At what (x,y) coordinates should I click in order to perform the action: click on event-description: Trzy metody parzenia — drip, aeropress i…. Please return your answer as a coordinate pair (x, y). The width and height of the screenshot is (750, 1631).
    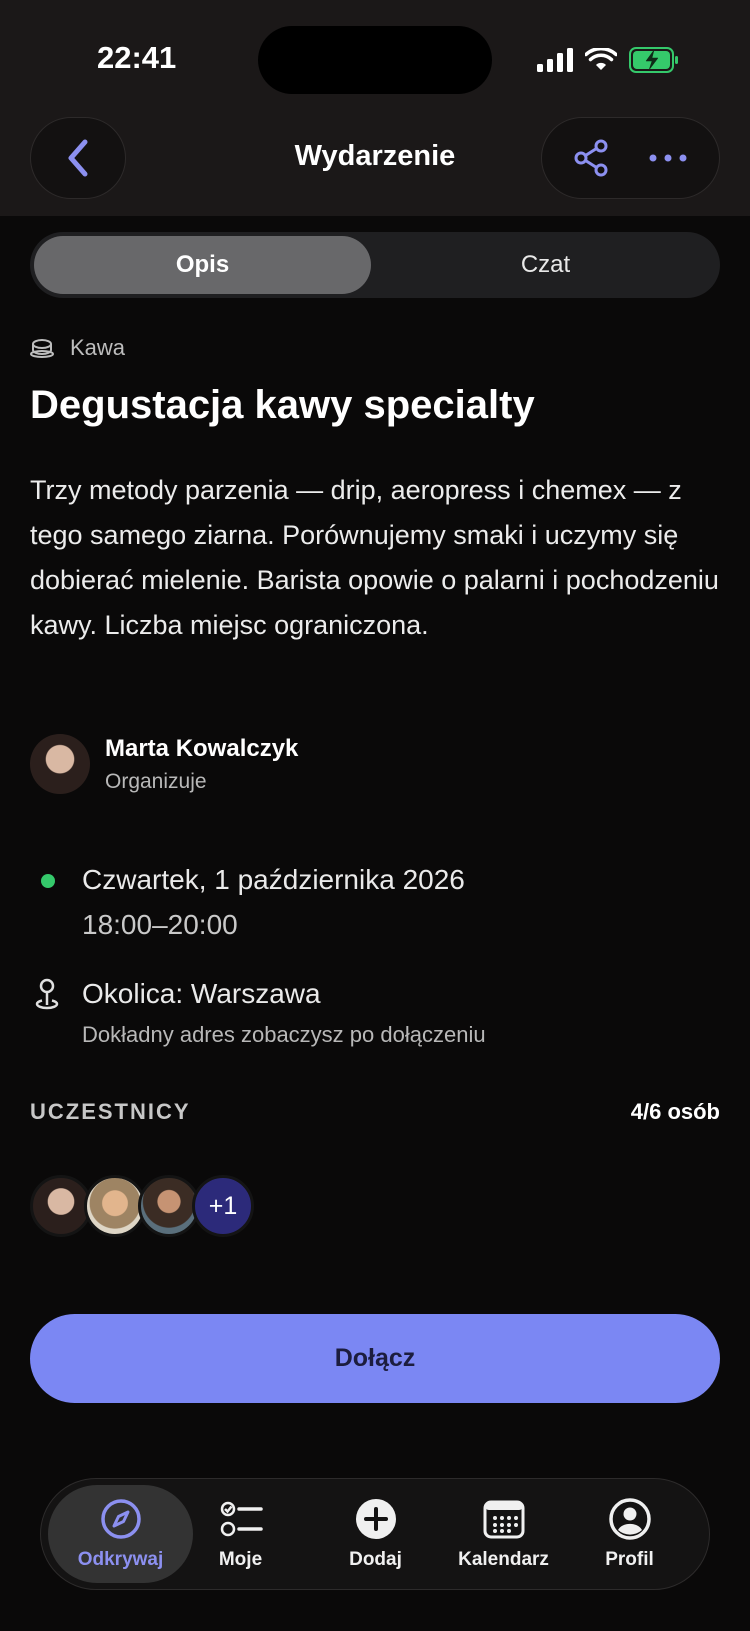
    Looking at the image, I should click on (374, 557).